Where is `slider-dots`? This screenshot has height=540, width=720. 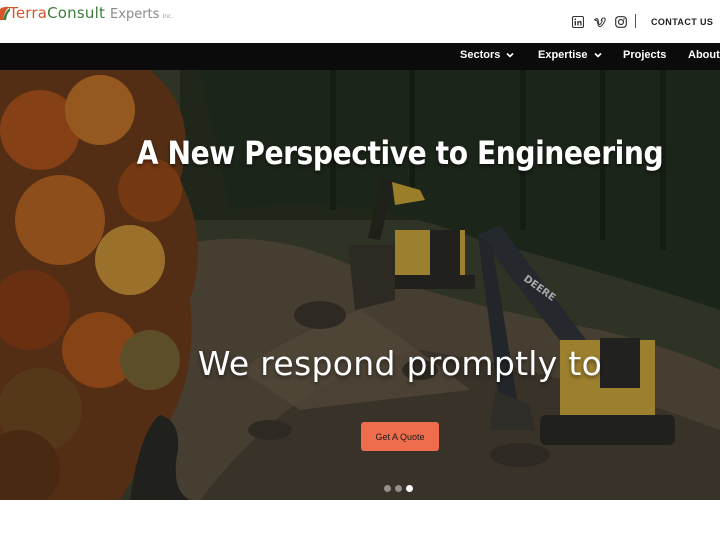
slider-dots is located at coordinates (398, 488).